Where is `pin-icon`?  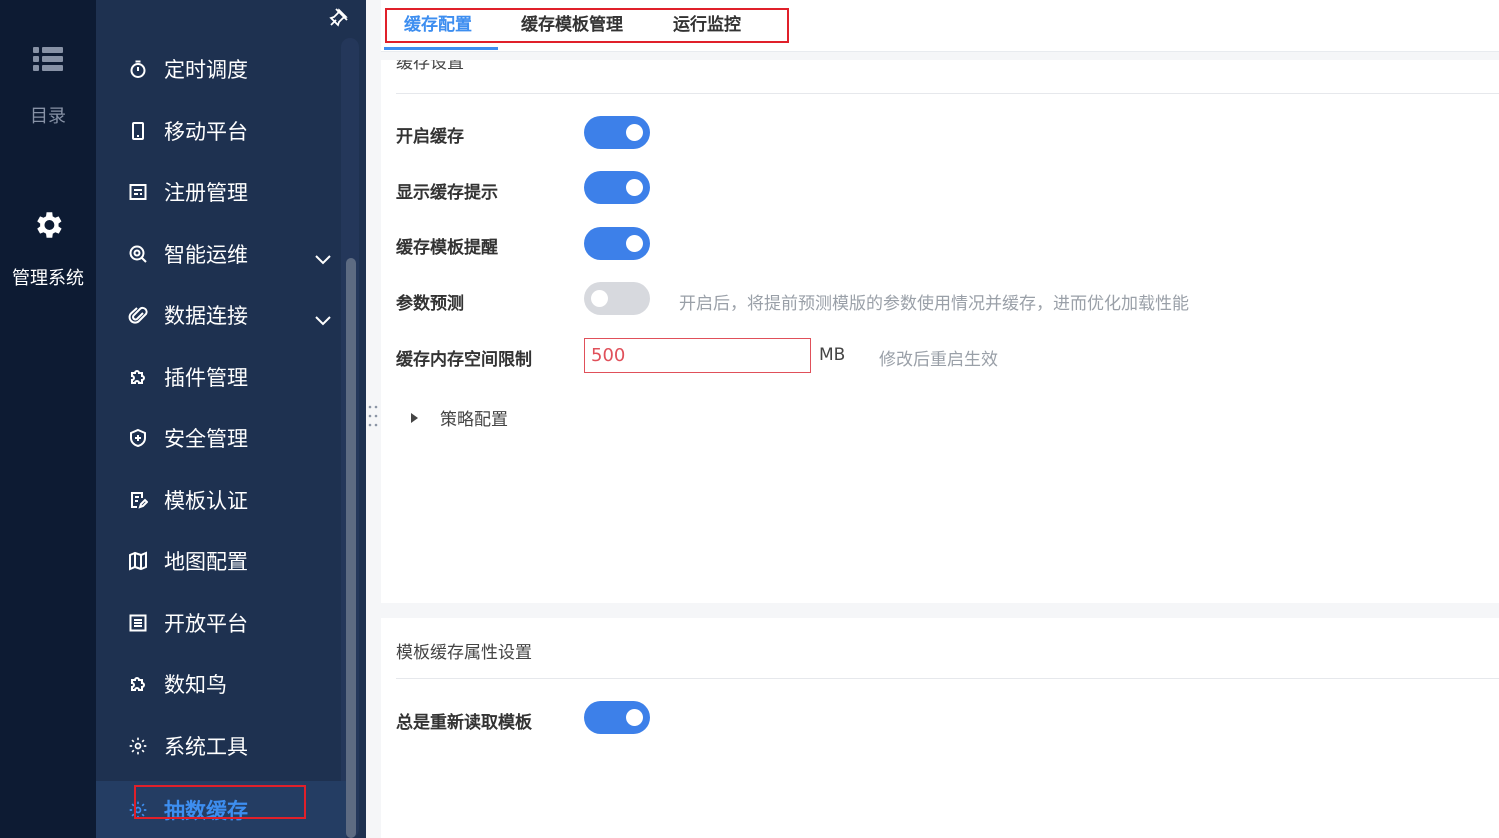 pin-icon is located at coordinates (339, 19).